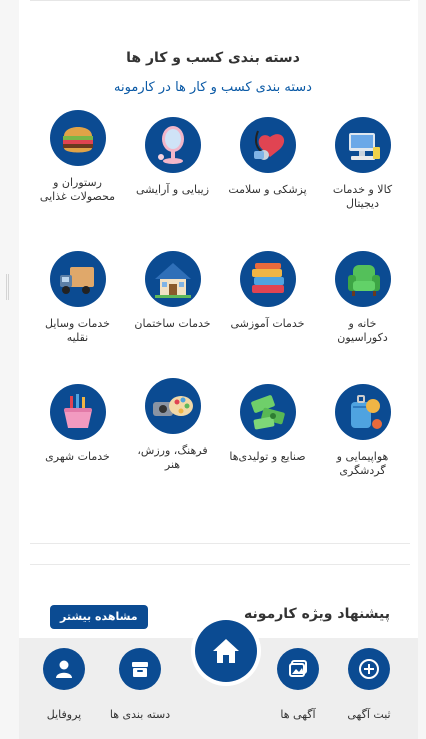  I want to click on category-vehicles: خدمات وسایل نقلیه, so click(77, 298).